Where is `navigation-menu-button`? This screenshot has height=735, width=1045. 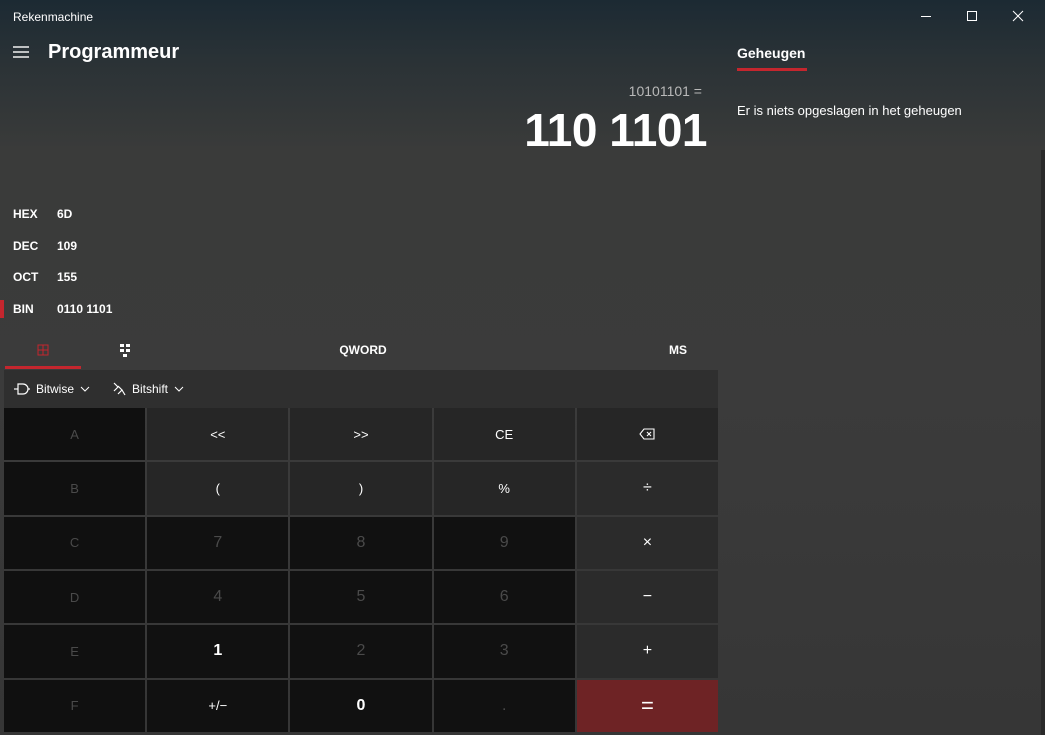 navigation-menu-button is located at coordinates (21, 52).